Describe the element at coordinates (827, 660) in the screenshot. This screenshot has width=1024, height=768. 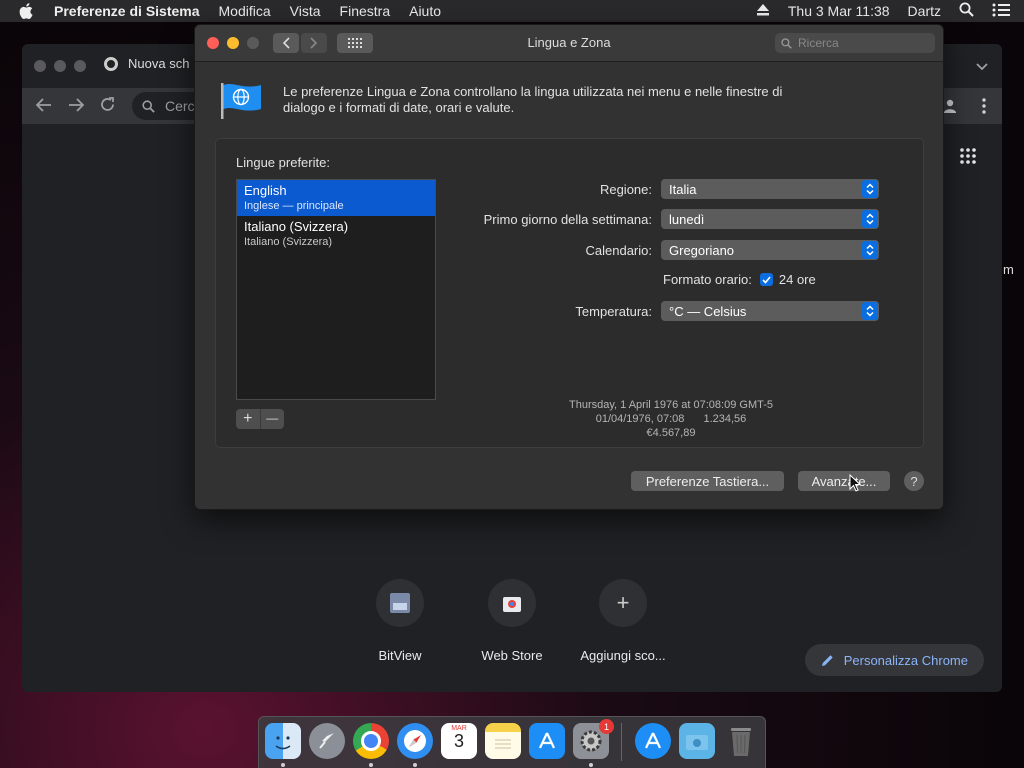
I see `pencil-icon` at that location.